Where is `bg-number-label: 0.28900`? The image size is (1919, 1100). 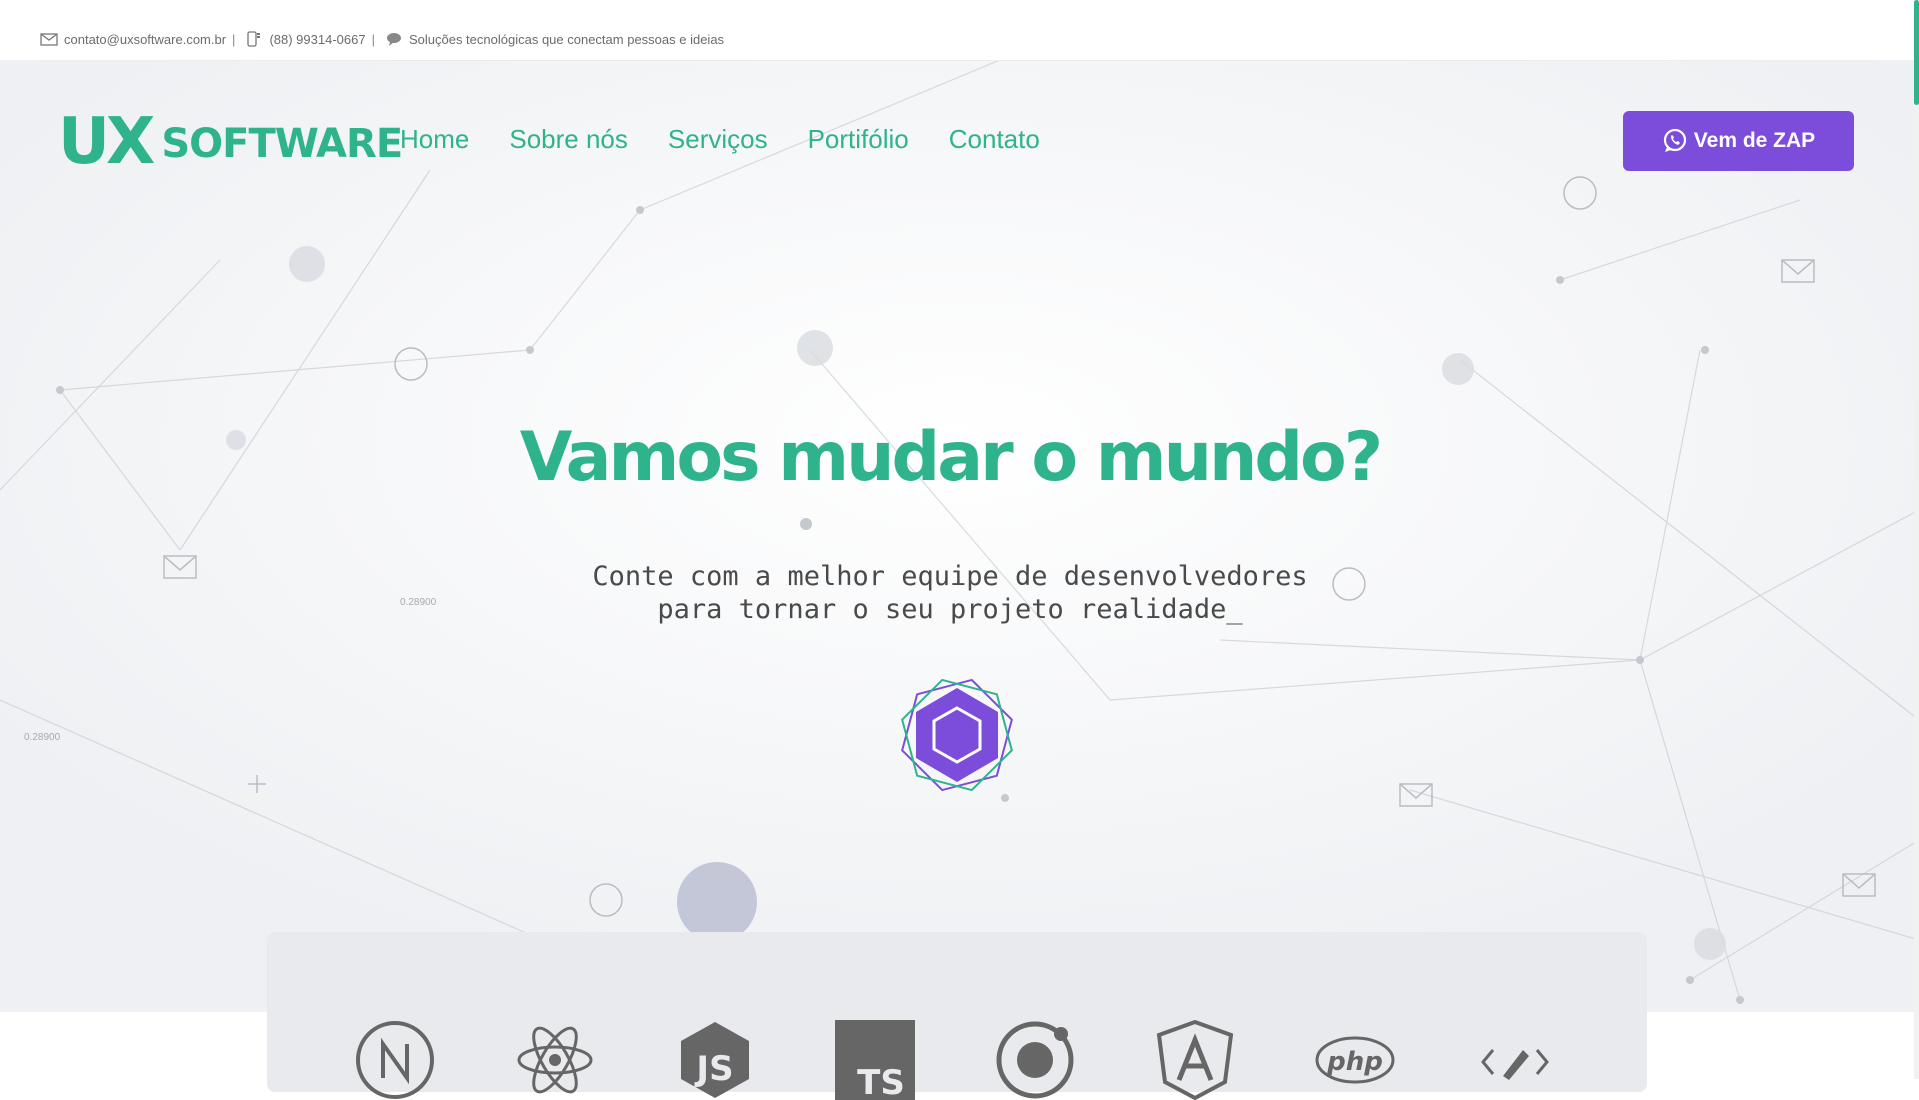
bg-number-label: 0.28900 is located at coordinates (42, 737).